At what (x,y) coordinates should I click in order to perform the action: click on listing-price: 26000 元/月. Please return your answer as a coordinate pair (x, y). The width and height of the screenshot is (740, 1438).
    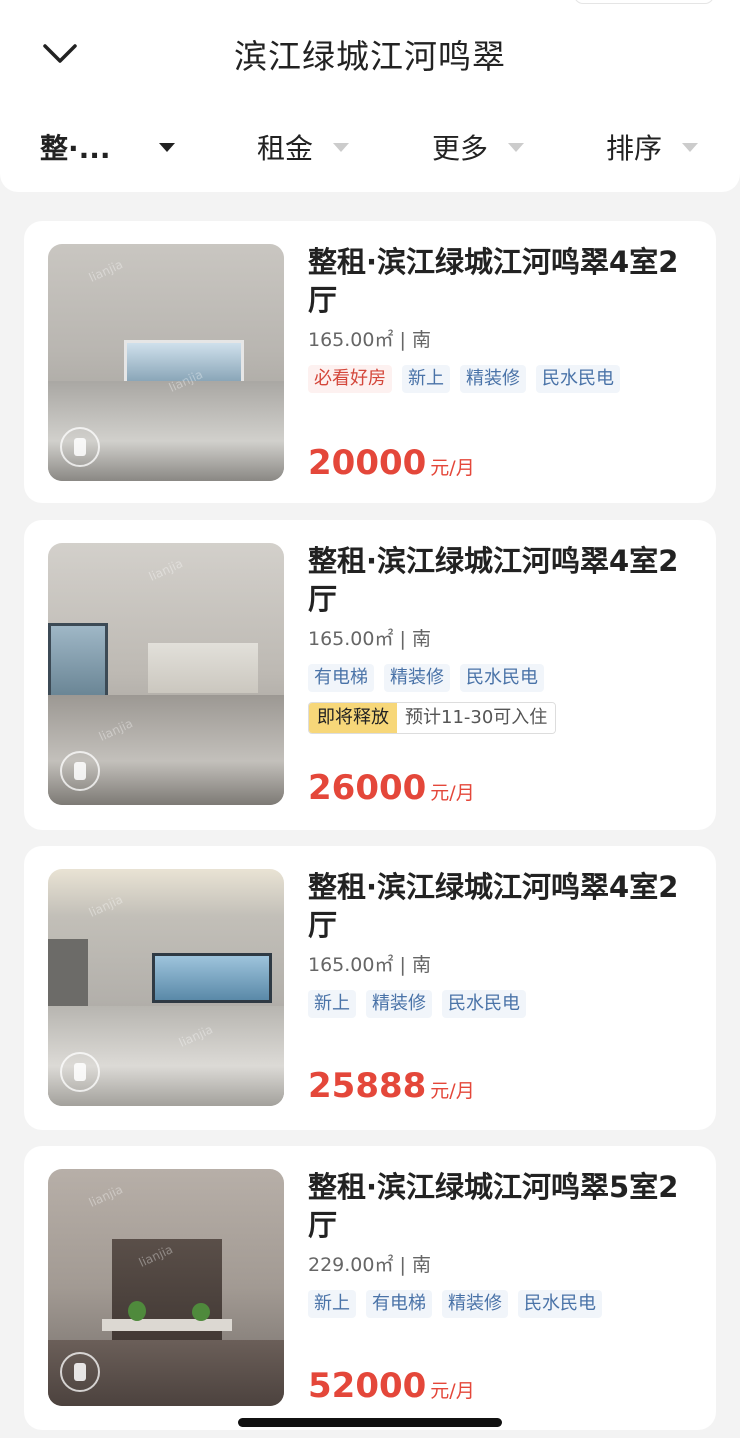
    Looking at the image, I should click on (391, 788).